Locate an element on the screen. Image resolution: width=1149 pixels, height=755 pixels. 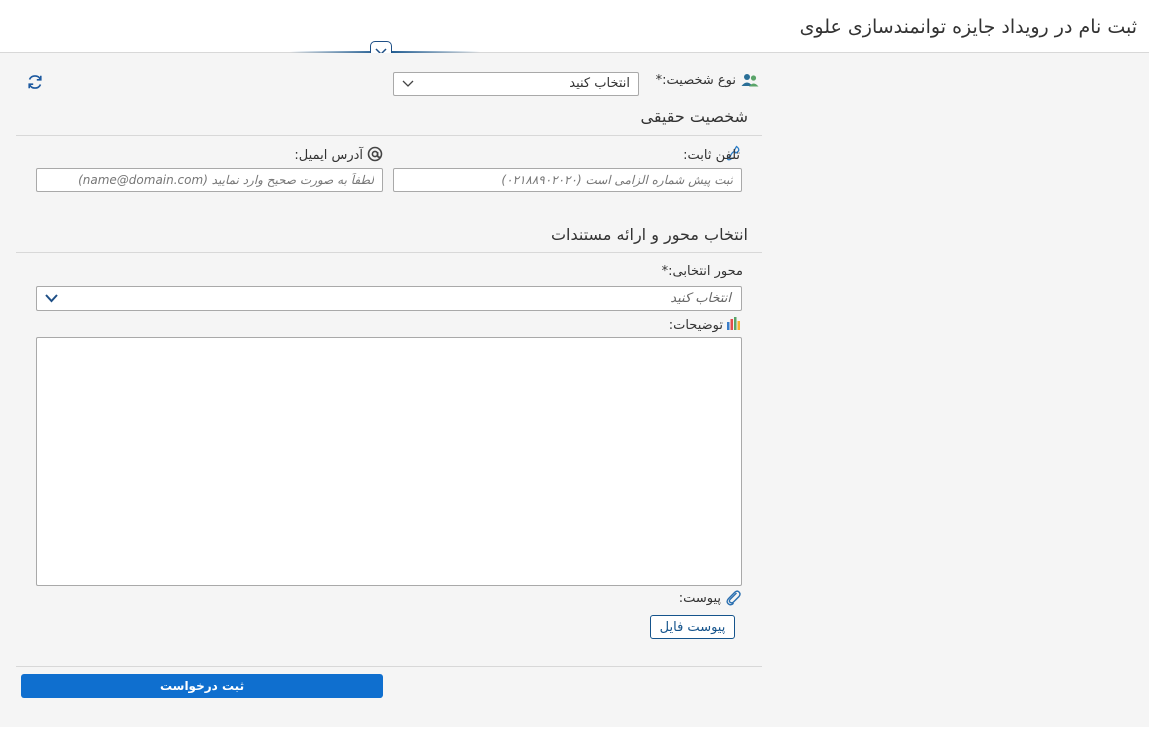
page-header: ثبت نام در رویداد جایزه توانمندسازی علوی is located at coordinates (574, 26).